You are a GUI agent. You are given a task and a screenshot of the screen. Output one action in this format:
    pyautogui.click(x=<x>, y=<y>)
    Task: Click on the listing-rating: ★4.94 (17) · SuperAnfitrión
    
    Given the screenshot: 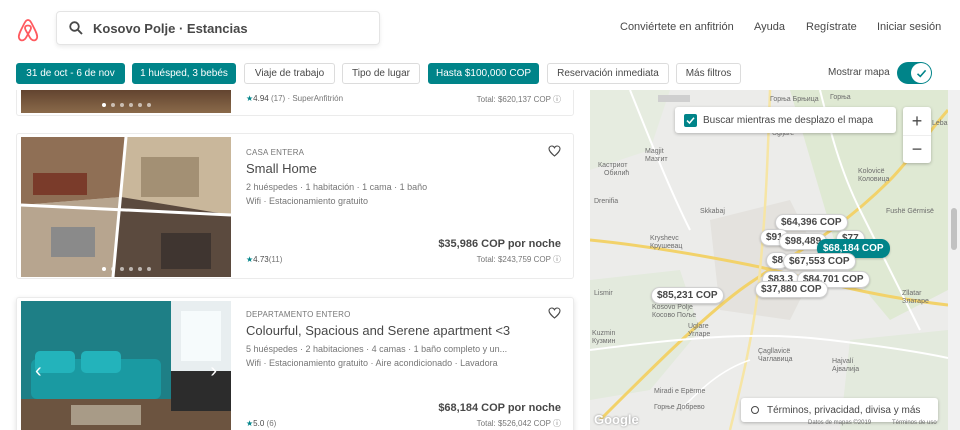 What is the action you would take?
    pyautogui.click(x=295, y=98)
    